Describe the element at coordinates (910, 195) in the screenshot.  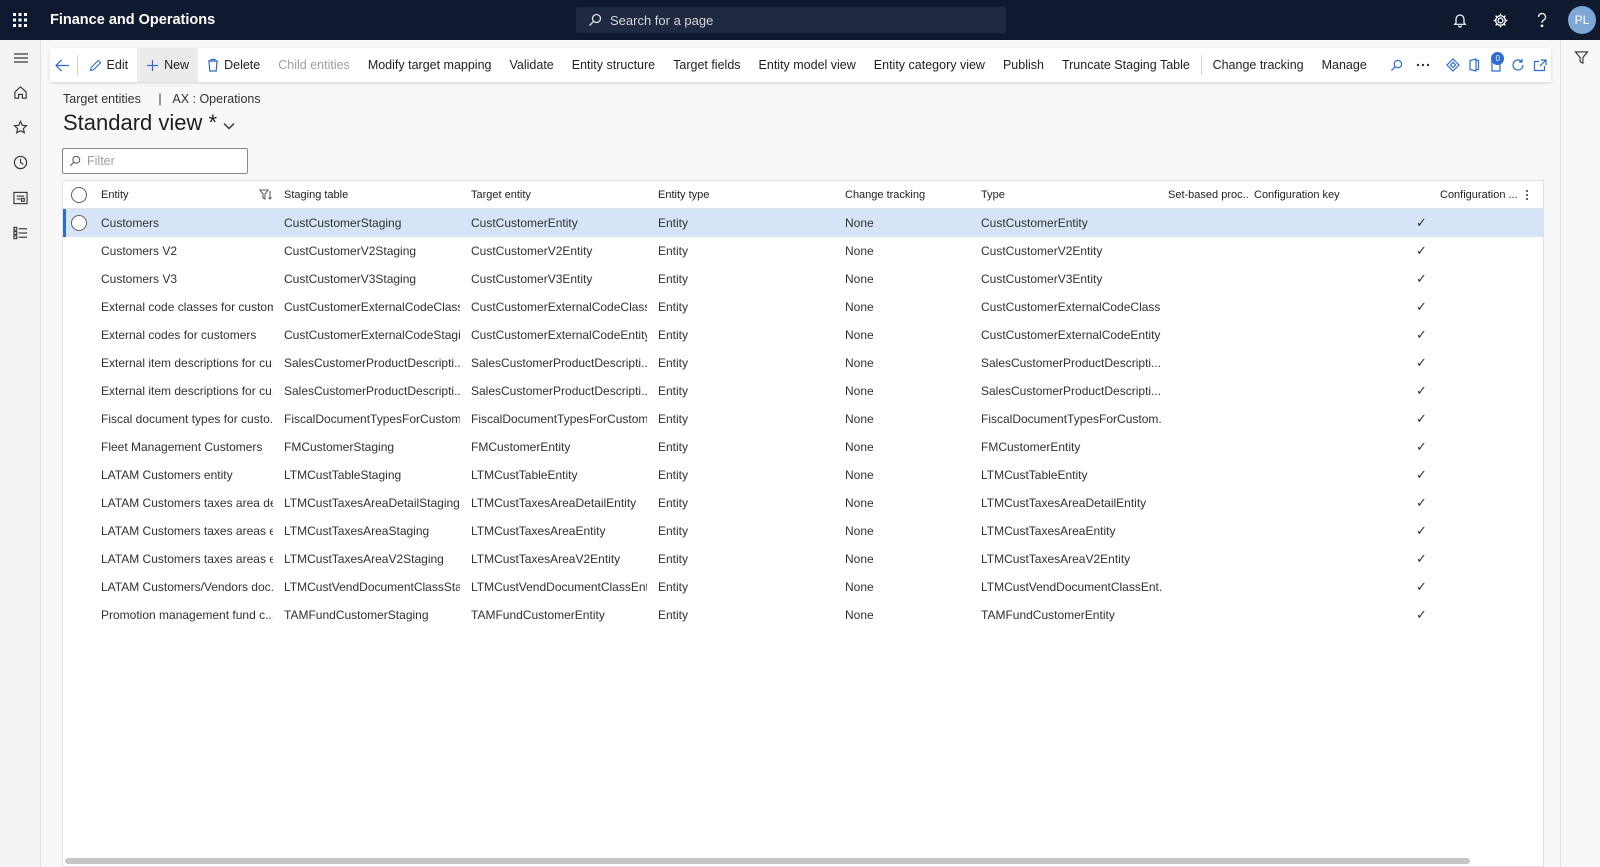
I see `column-header-change-tracking: Change tracking` at that location.